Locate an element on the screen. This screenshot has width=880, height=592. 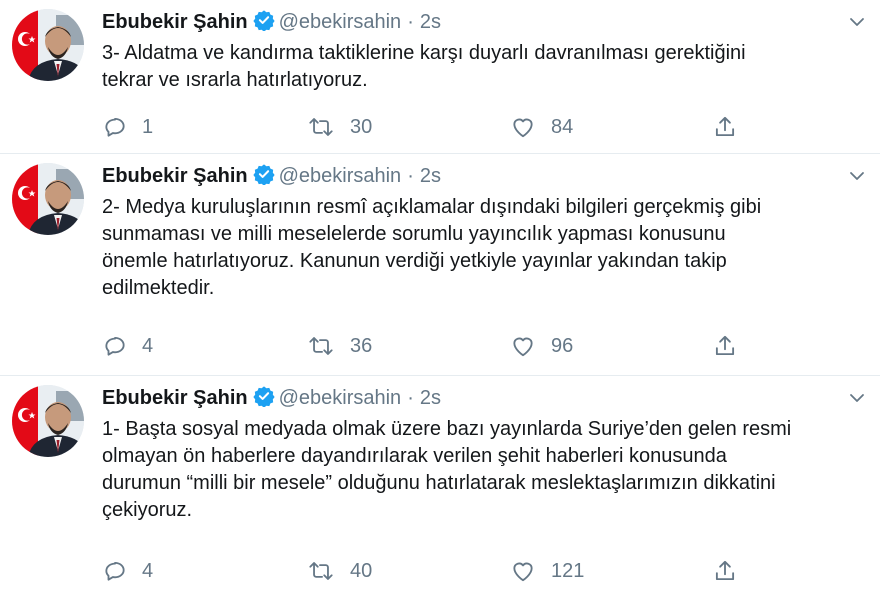
like-count: 96 is located at coordinates (562, 346).